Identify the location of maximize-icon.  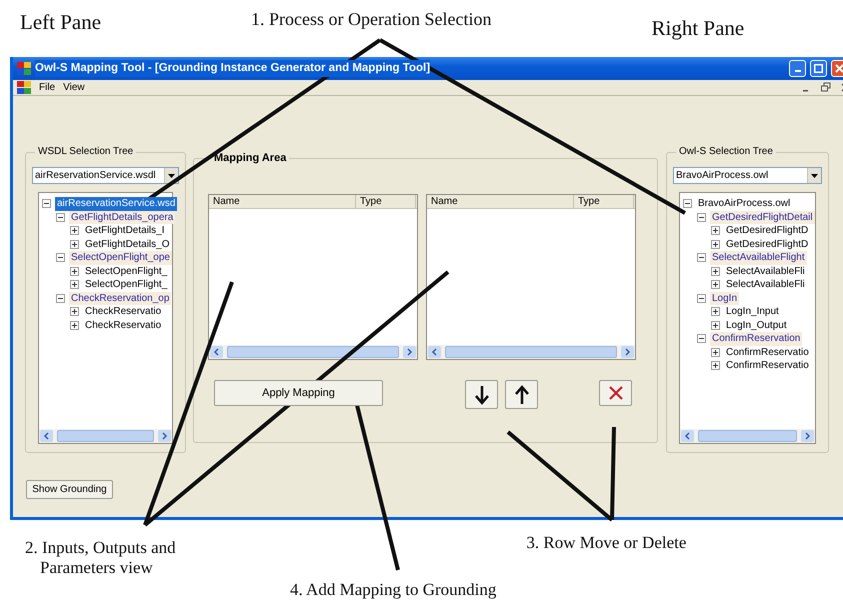
(818, 68).